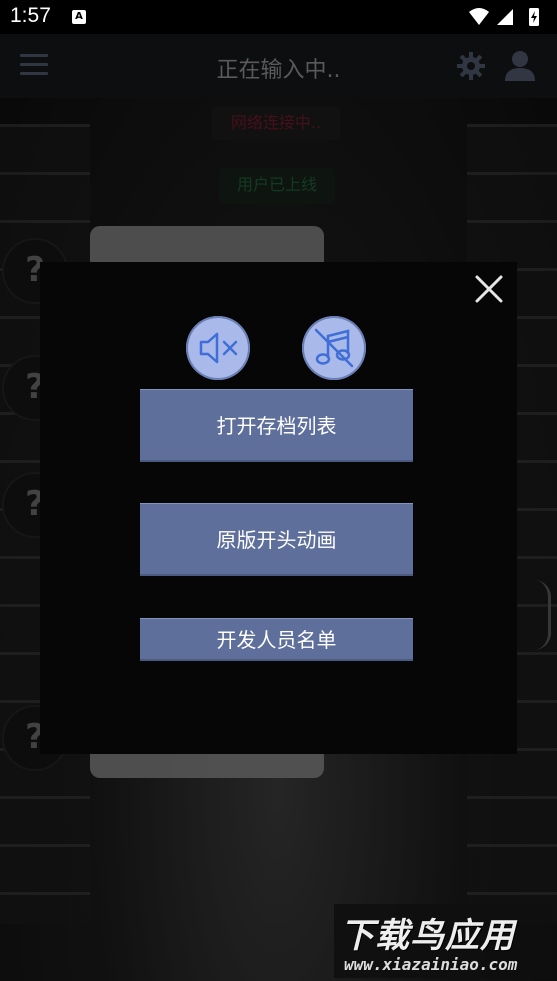 The height and width of the screenshot is (981, 557). I want to click on notification-icon: A, so click(79, 17).